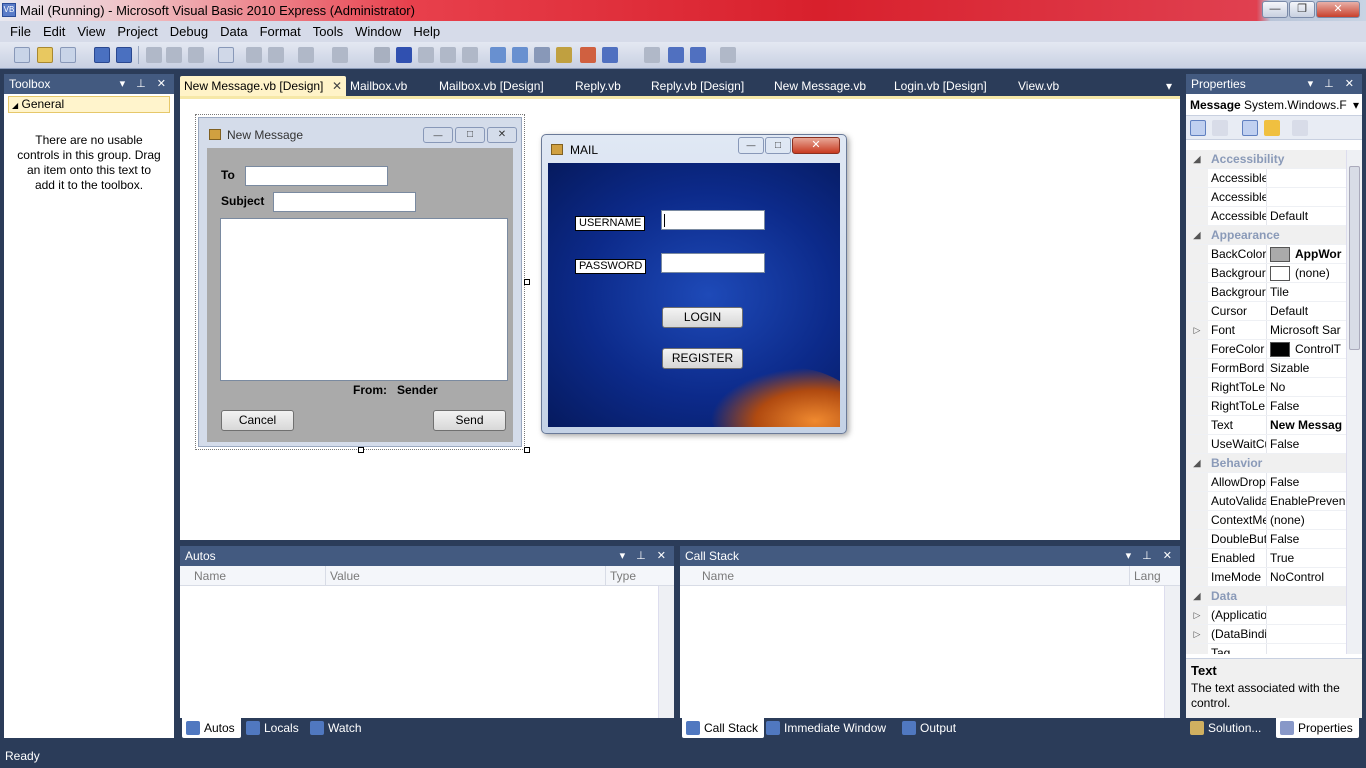 The height and width of the screenshot is (768, 1366). I want to click on form-close-button: ✕, so click(502, 135).